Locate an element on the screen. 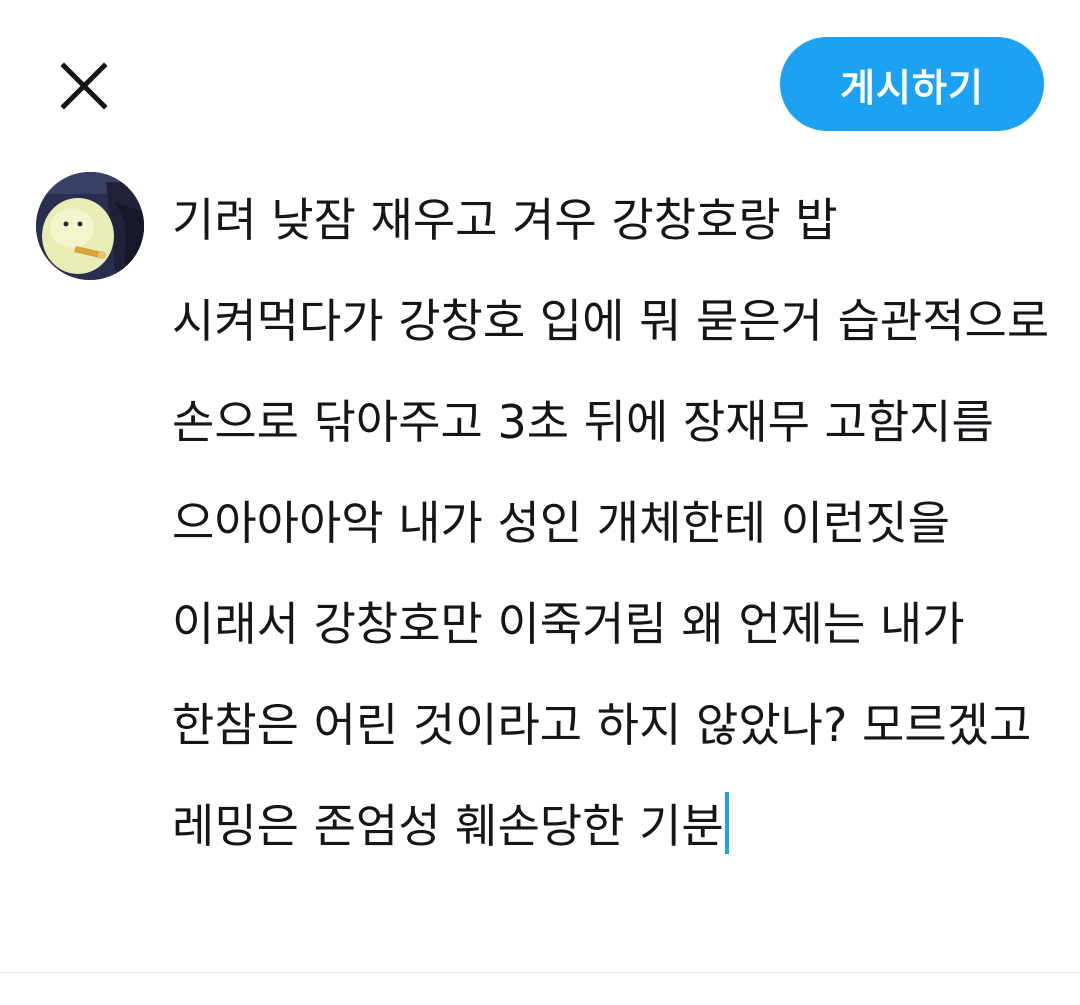 The width and height of the screenshot is (1080, 1005). avatar is located at coordinates (90, 226).